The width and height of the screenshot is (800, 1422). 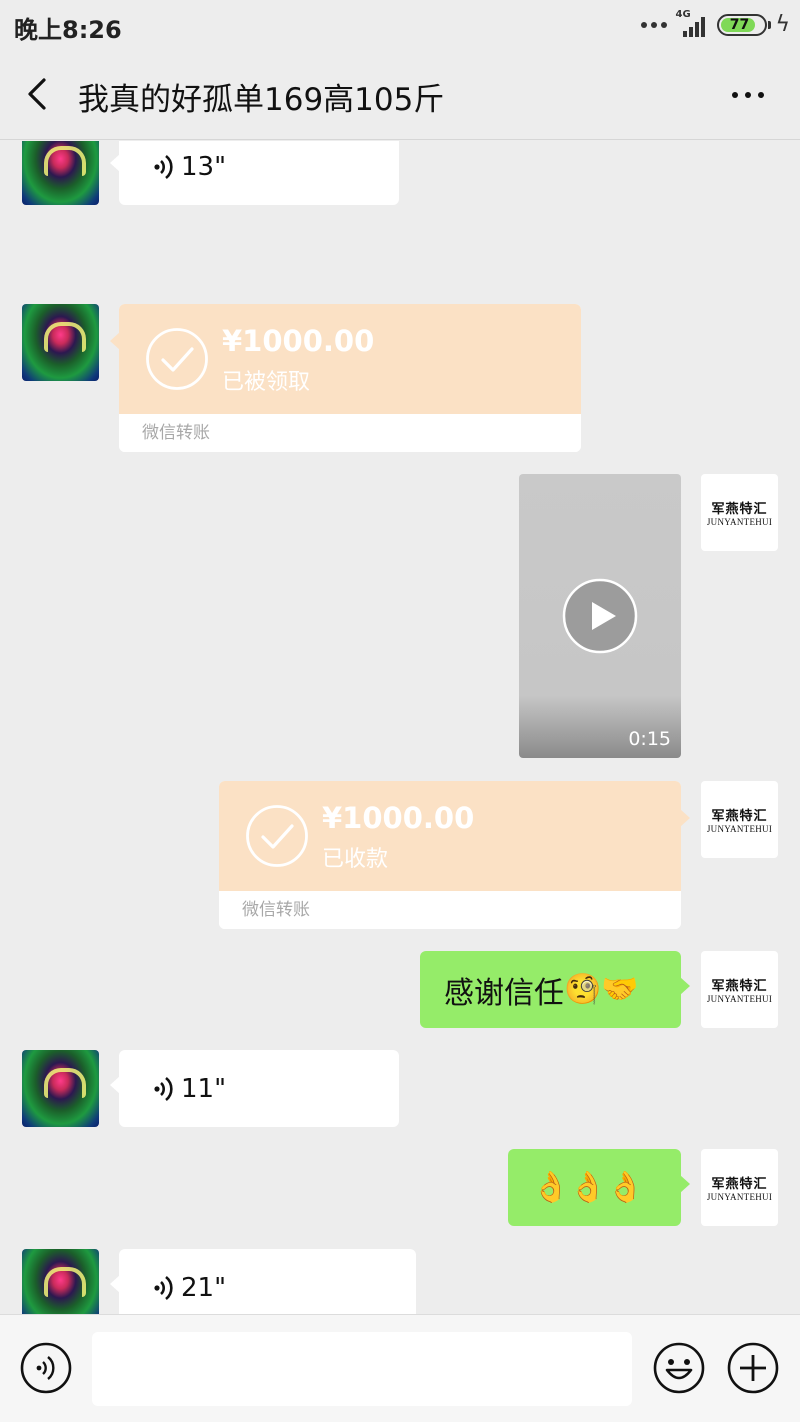 What do you see at coordinates (654, 25) in the screenshot?
I see `notification-dots-icon` at bounding box center [654, 25].